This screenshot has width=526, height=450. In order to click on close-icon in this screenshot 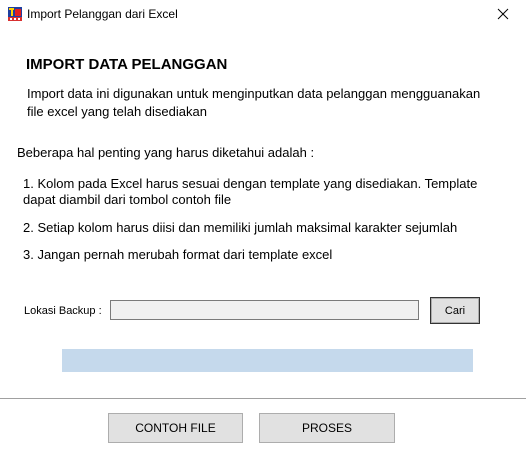, I will do `click(503, 16)`.